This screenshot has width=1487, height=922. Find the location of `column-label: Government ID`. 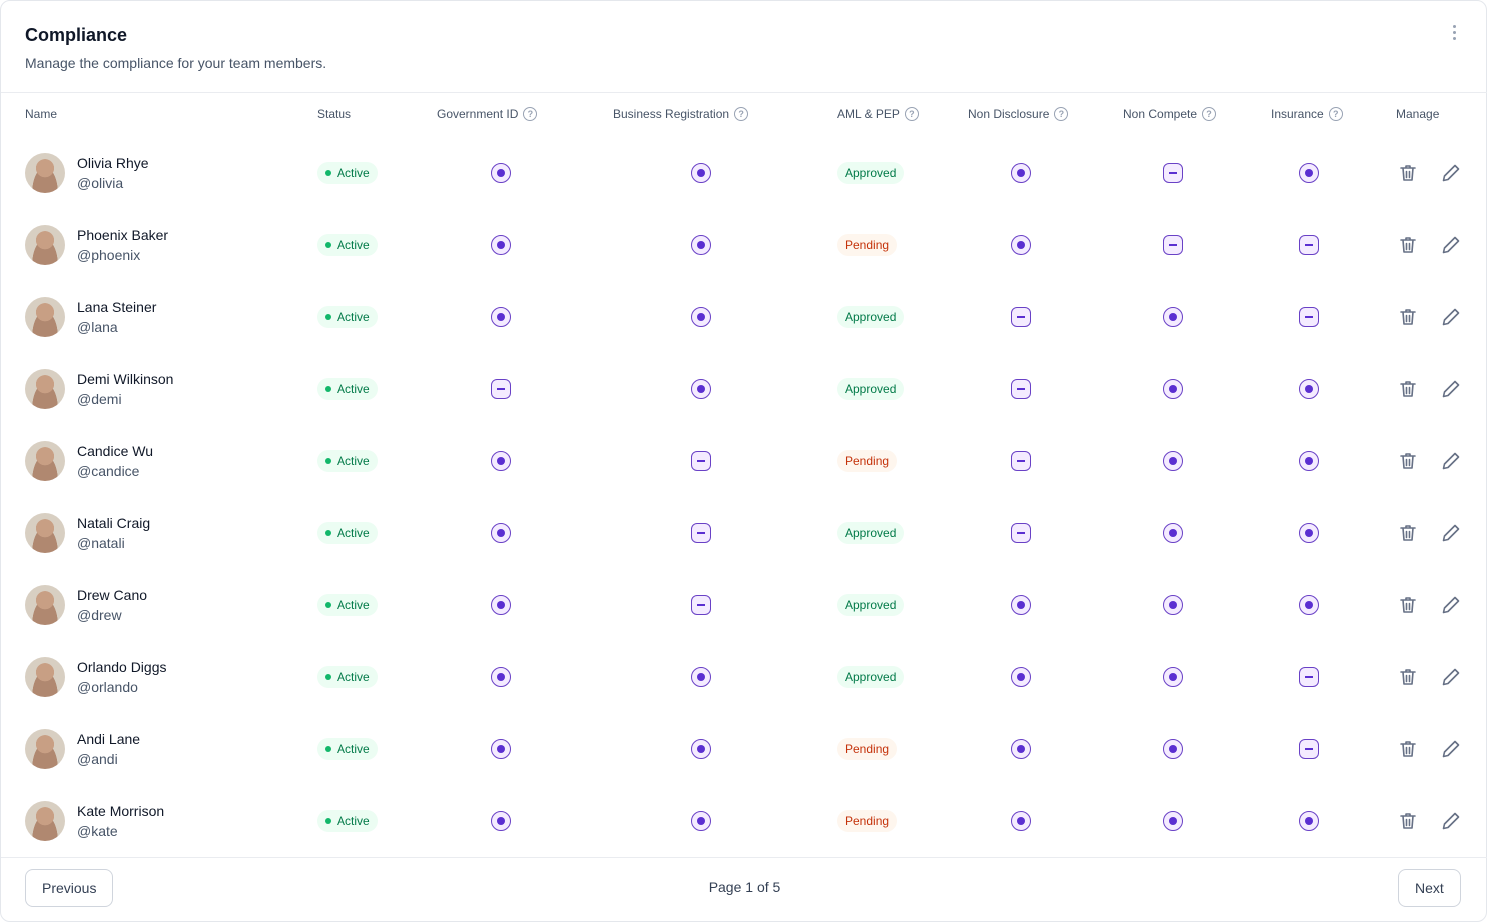

column-label: Government ID is located at coordinates (478, 114).